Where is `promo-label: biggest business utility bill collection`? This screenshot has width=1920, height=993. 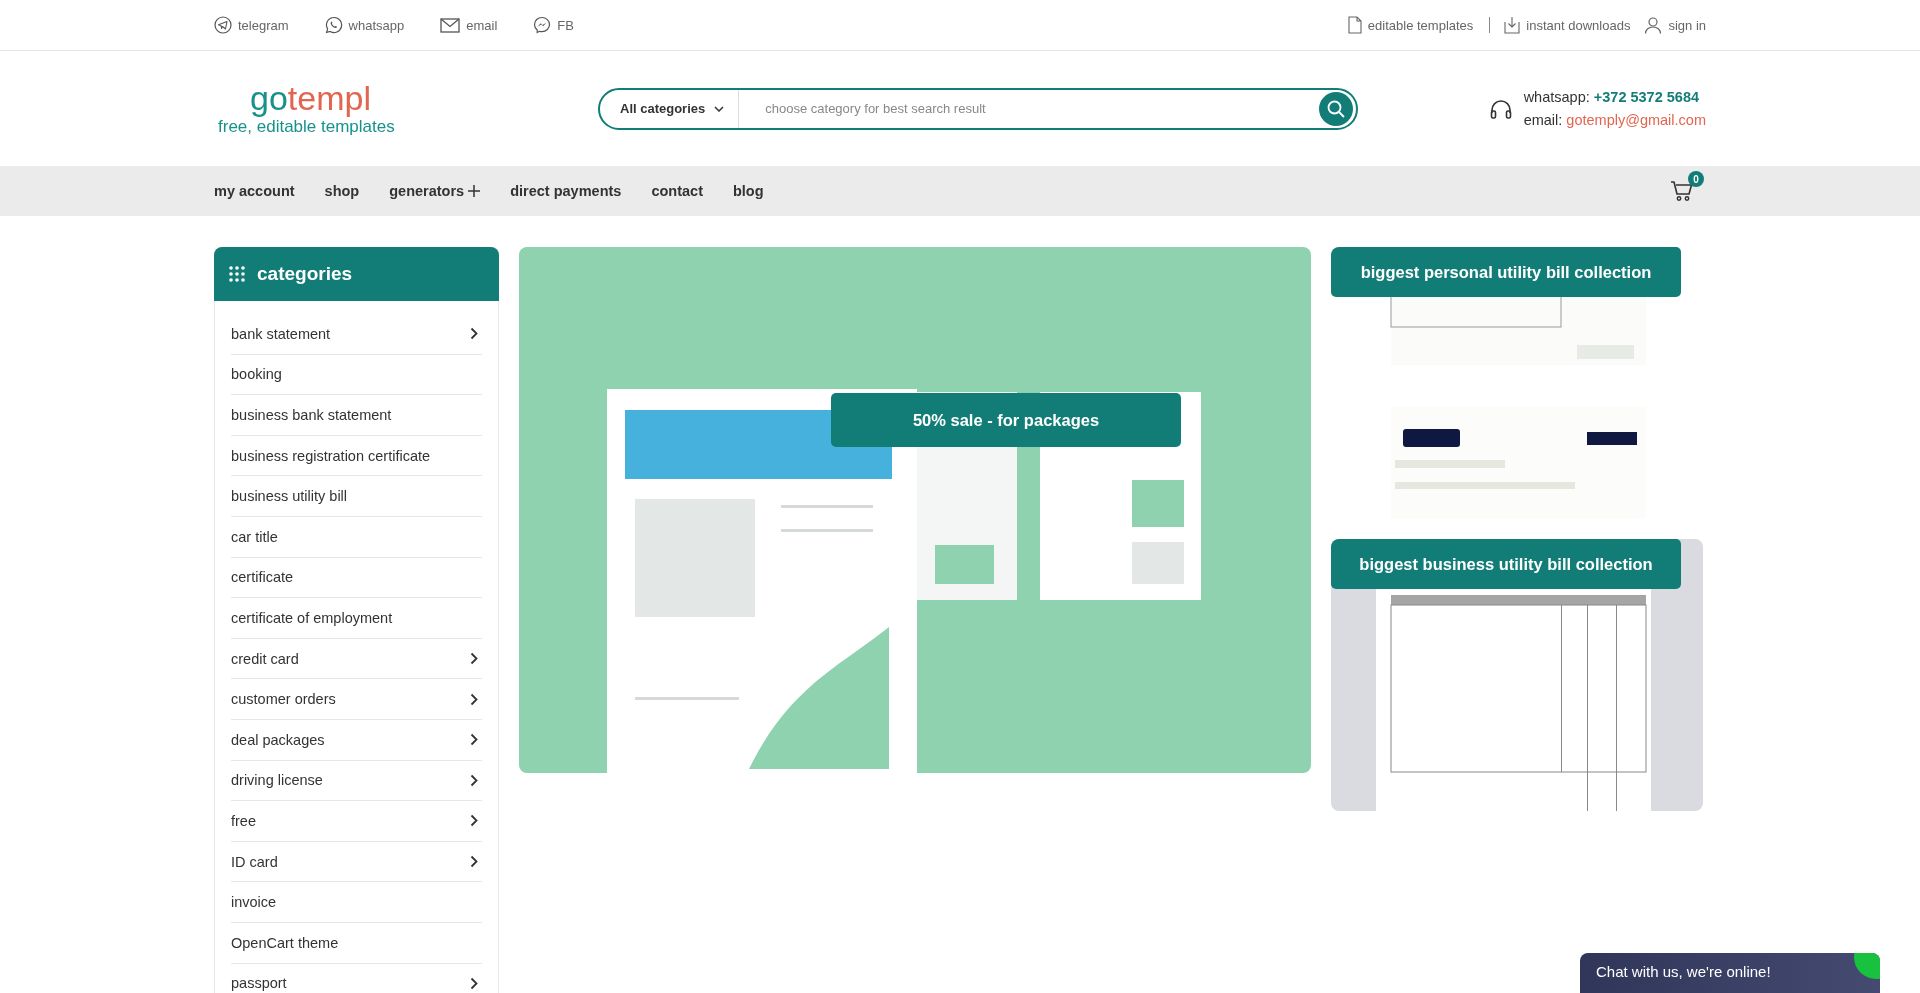
promo-label: biggest business utility bill collection is located at coordinates (1506, 564).